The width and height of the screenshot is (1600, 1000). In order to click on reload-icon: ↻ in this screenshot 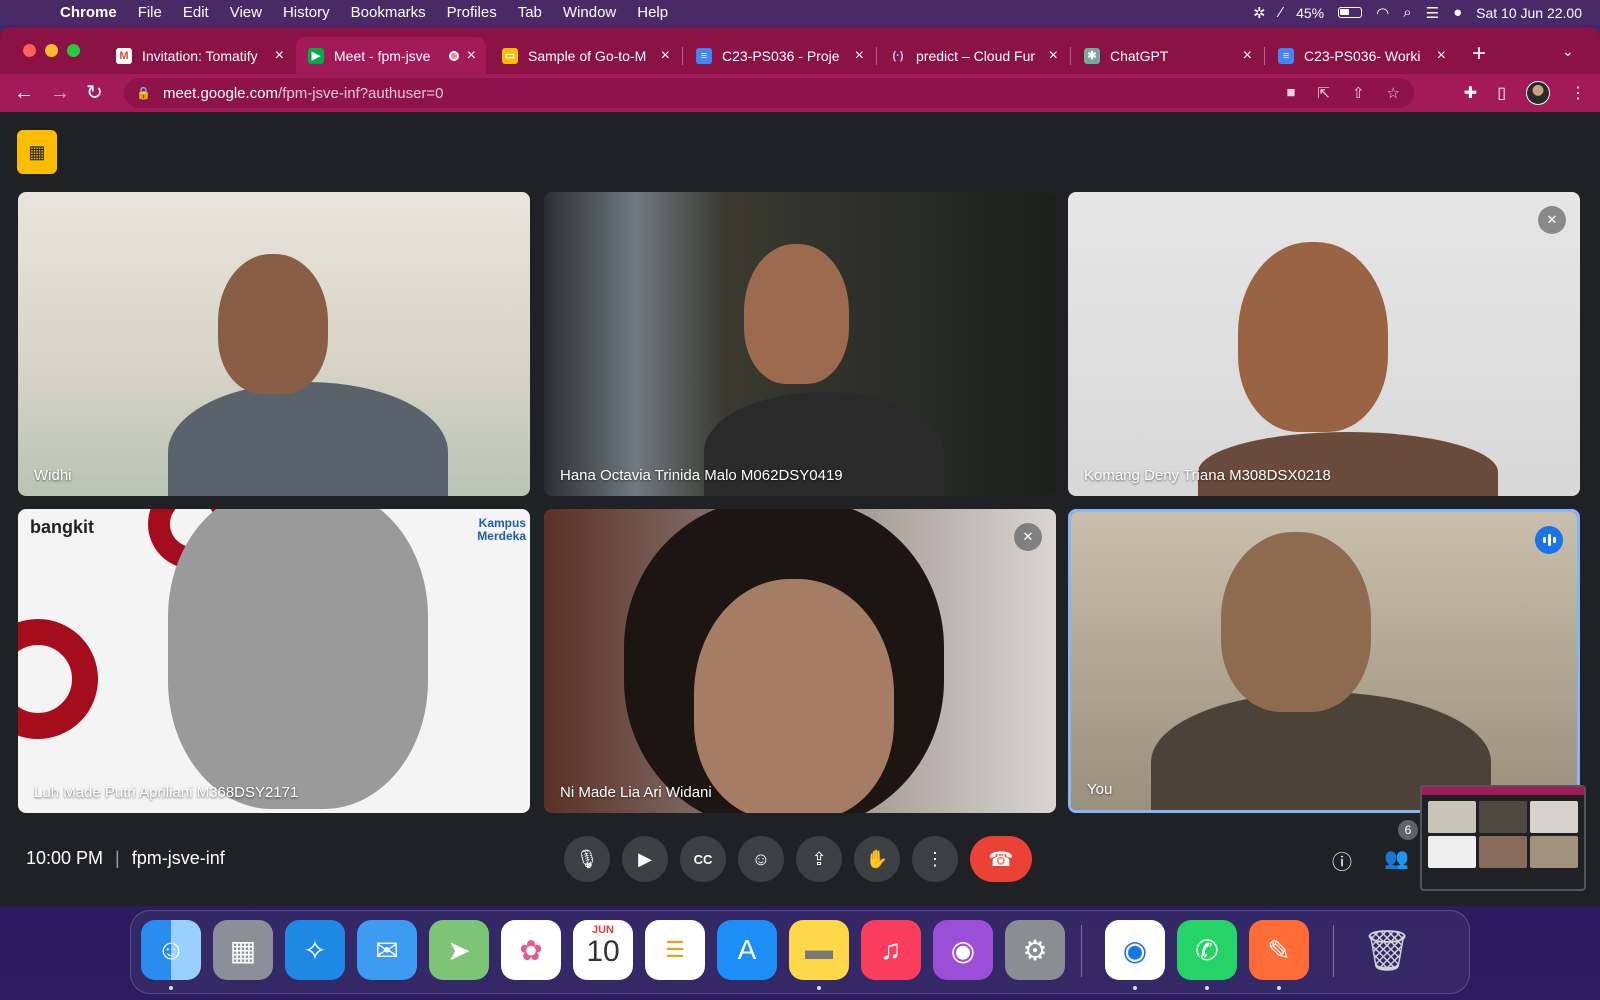, I will do `click(94, 93)`.